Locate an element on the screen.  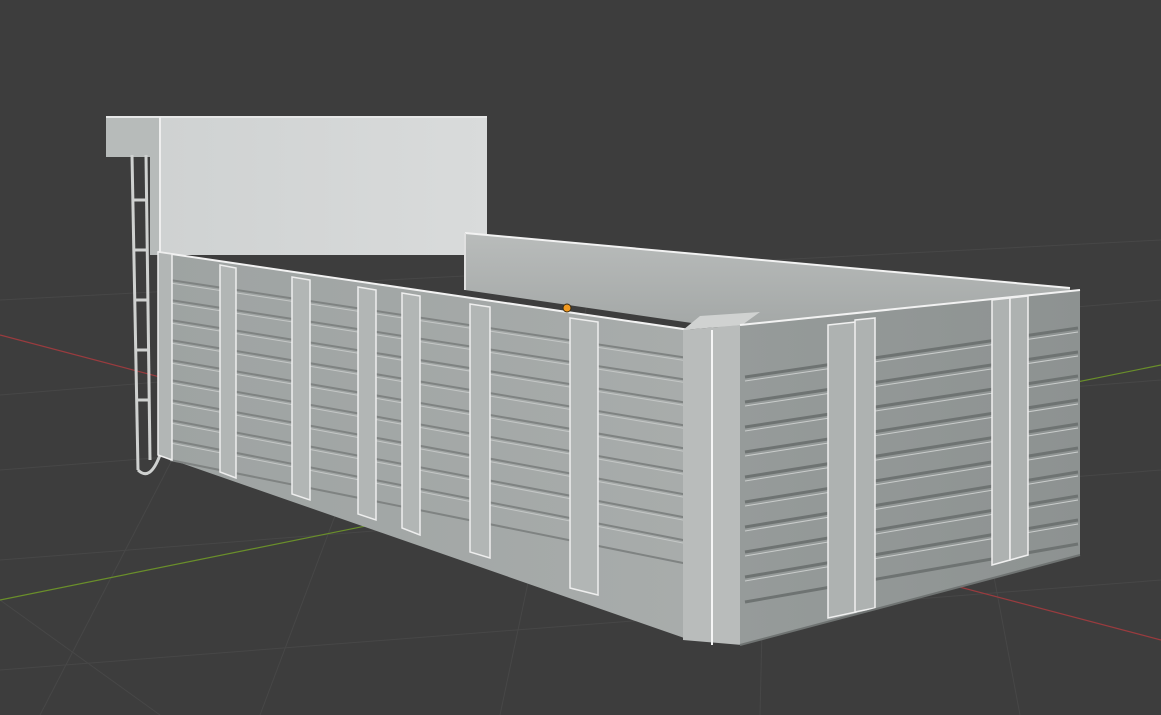
origin-dot-icon is located at coordinates (567, 308).